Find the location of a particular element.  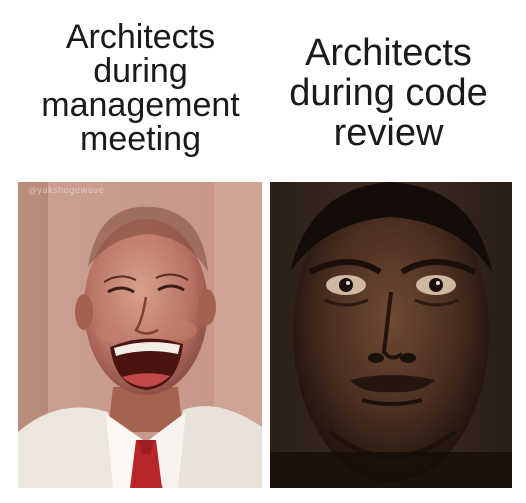

caption-right: Architects during code review is located at coordinates (388, 93).